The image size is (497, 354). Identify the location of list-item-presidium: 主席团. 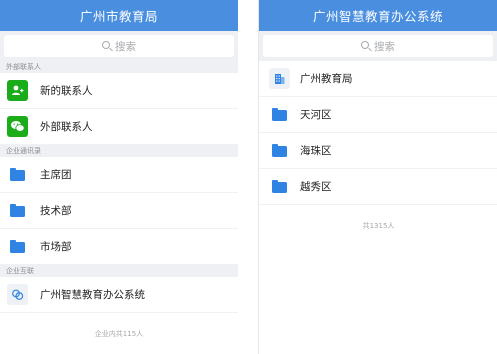
(119, 175).